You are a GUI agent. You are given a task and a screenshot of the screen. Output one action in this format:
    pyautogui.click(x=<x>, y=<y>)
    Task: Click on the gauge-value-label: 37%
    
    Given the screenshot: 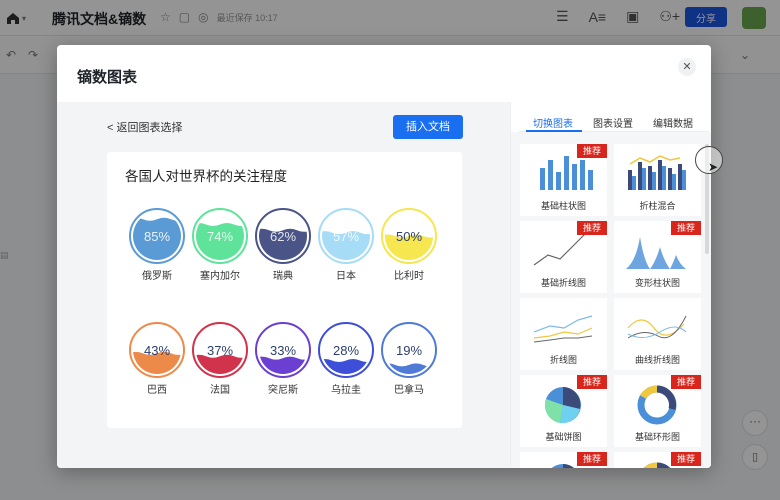 What is the action you would take?
    pyautogui.click(x=220, y=350)
    